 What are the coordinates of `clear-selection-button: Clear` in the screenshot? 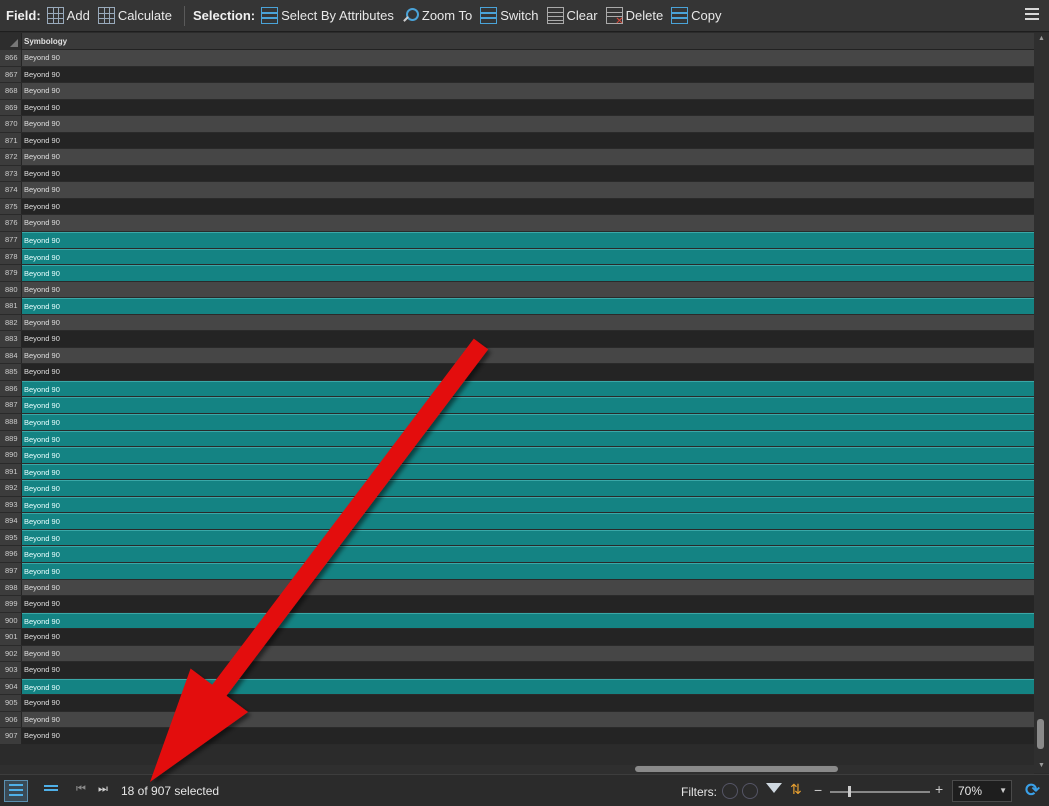 It's located at (572, 15).